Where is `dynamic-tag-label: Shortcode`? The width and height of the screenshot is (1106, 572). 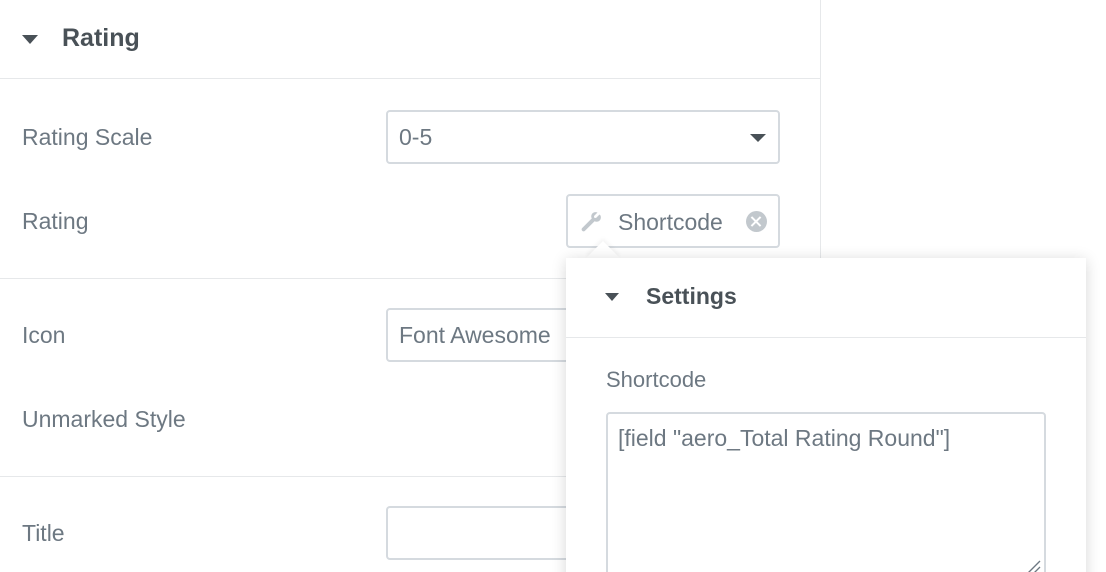
dynamic-tag-label: Shortcode is located at coordinates (670, 222).